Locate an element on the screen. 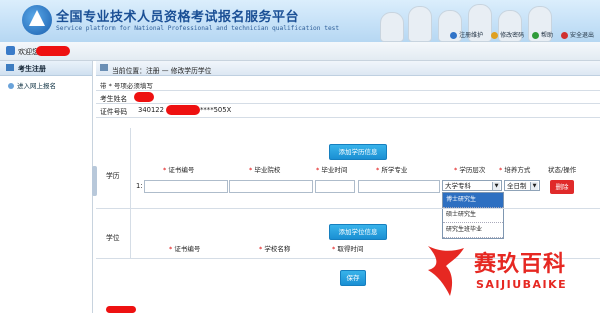 Image resolution: width=600 pixels, height=313 pixels. link-profile: 注册维护 is located at coordinates (466, 35).